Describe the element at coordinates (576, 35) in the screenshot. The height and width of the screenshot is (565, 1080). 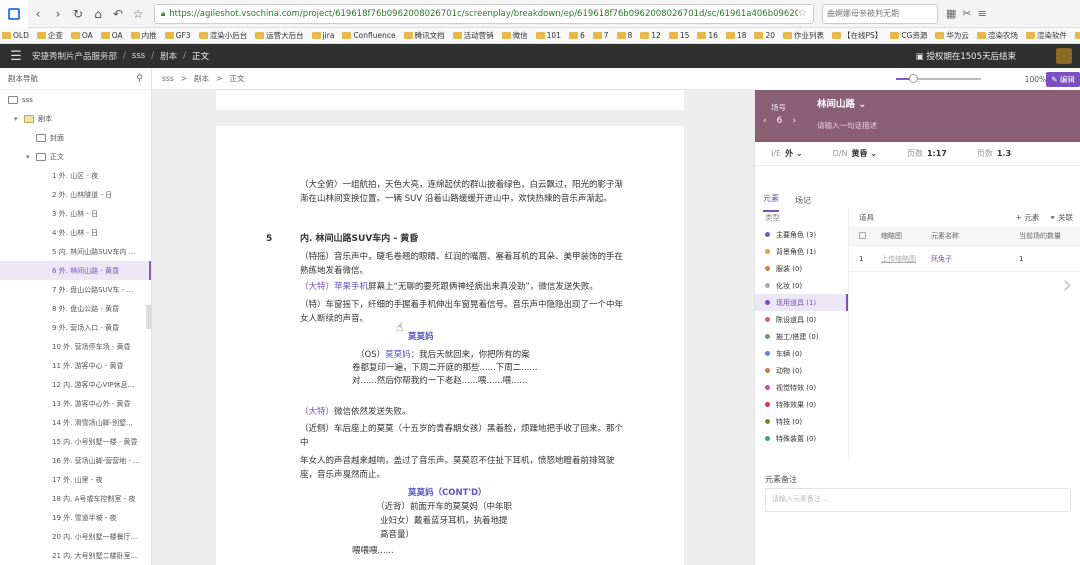
I see `bookmark-item: 6` at that location.